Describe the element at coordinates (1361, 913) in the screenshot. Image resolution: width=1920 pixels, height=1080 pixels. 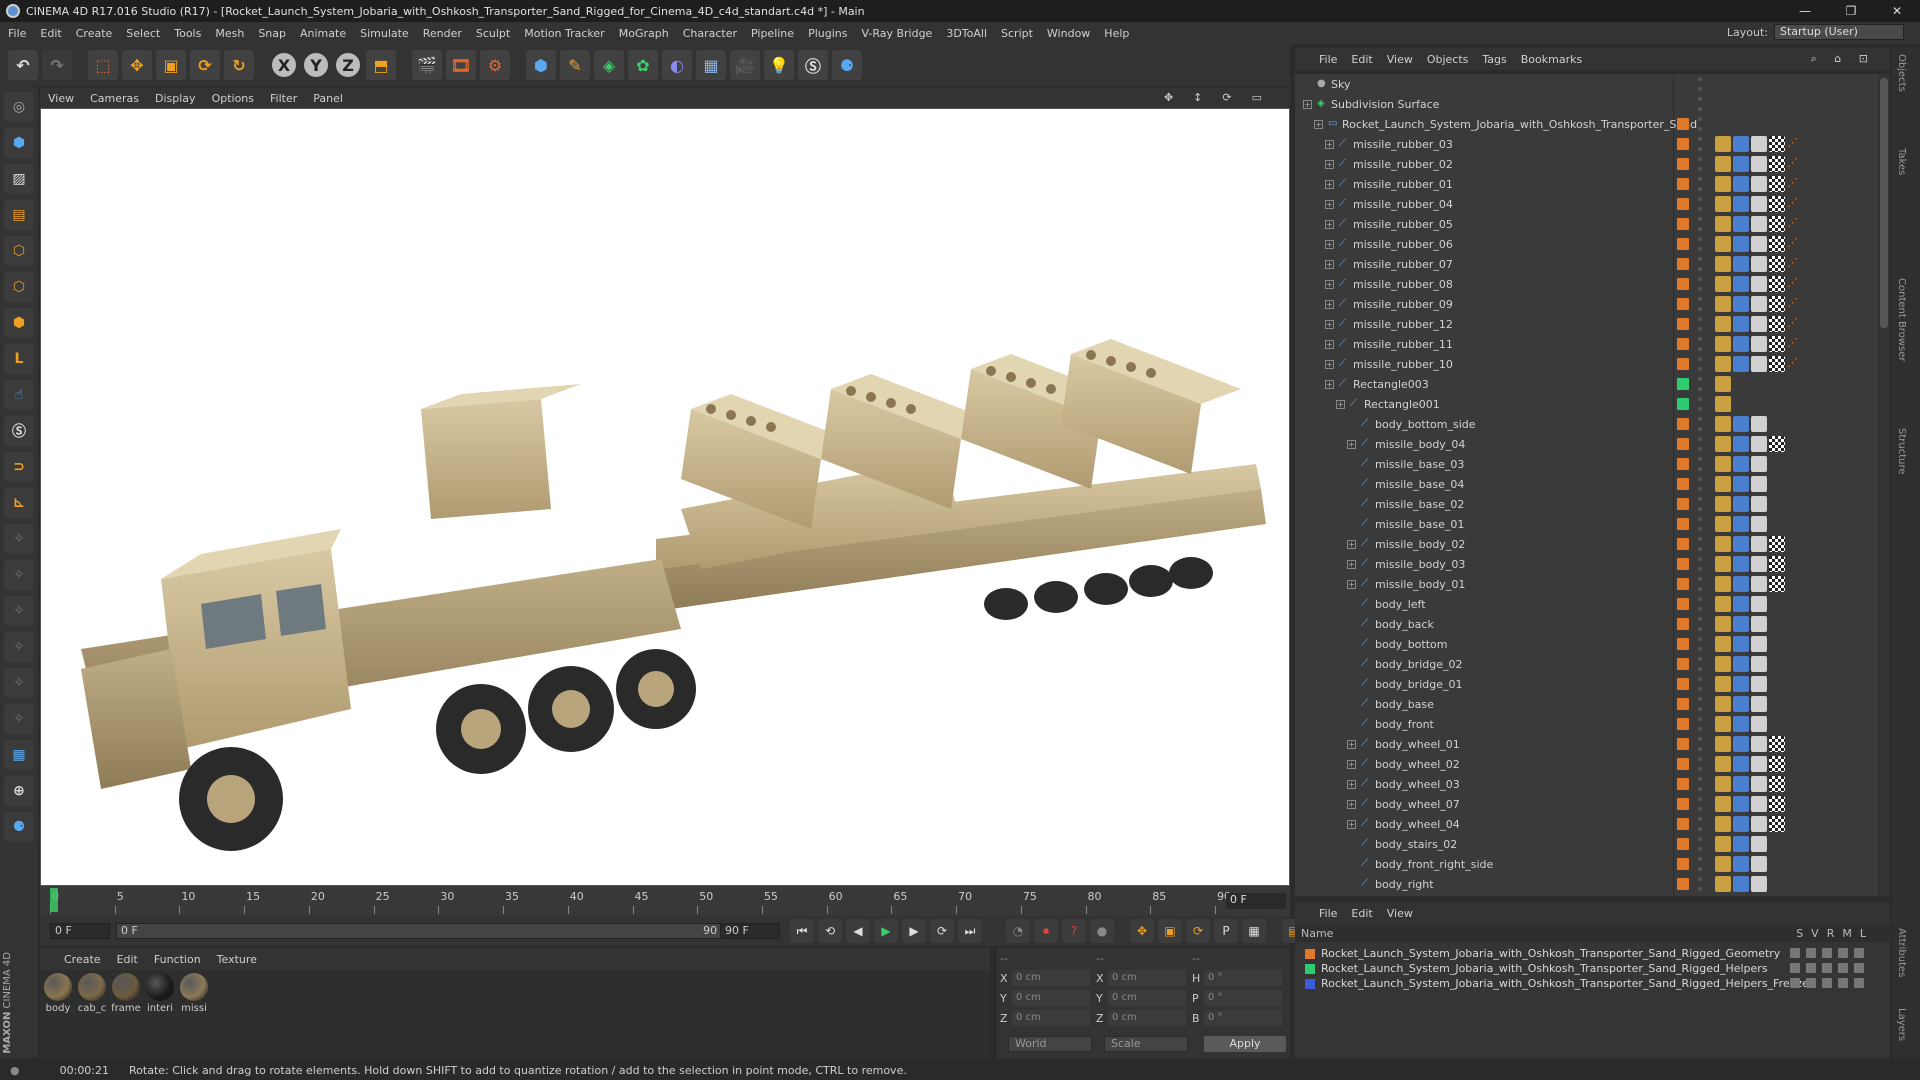
I see `layer-menu-edit: Edit` at that location.